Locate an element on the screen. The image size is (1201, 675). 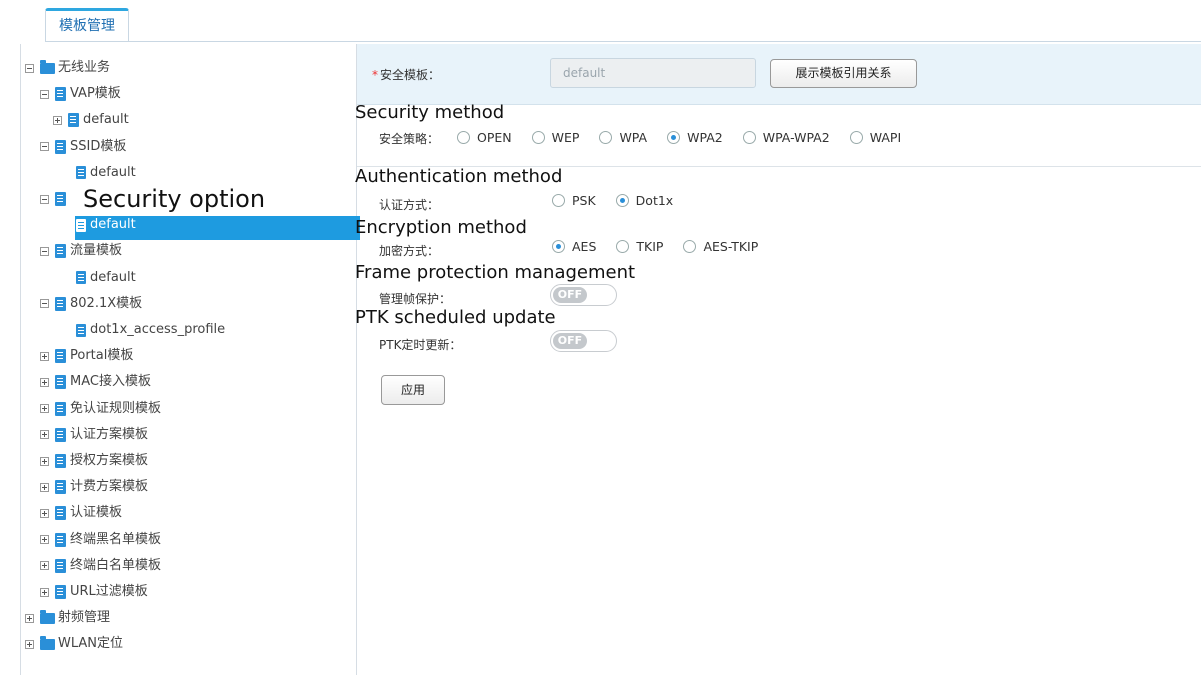
tree-node: 认证模板 is located at coordinates (81, 513).